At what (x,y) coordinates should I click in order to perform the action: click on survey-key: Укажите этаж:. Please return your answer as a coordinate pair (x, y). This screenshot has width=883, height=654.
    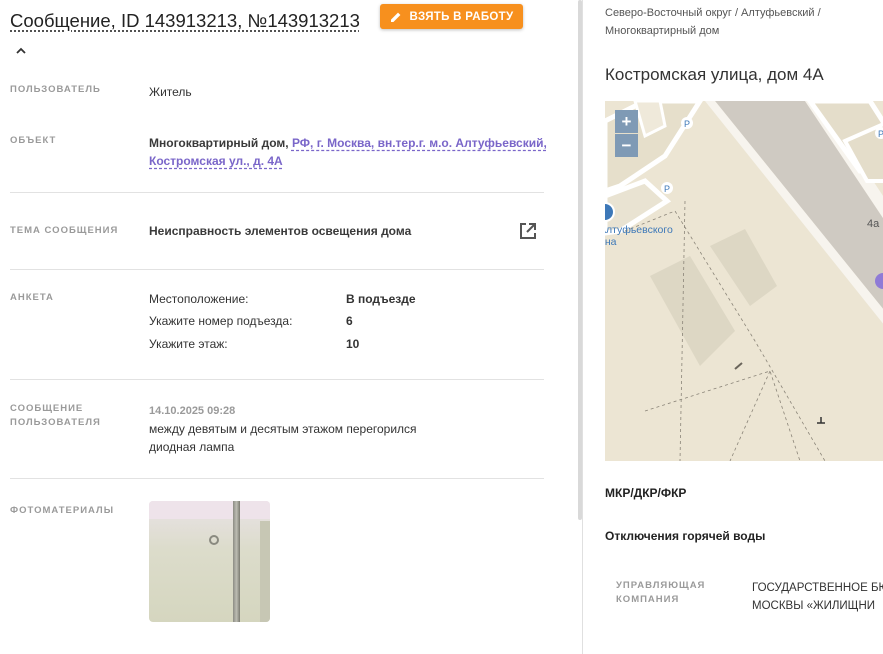
    Looking at the image, I should click on (188, 344).